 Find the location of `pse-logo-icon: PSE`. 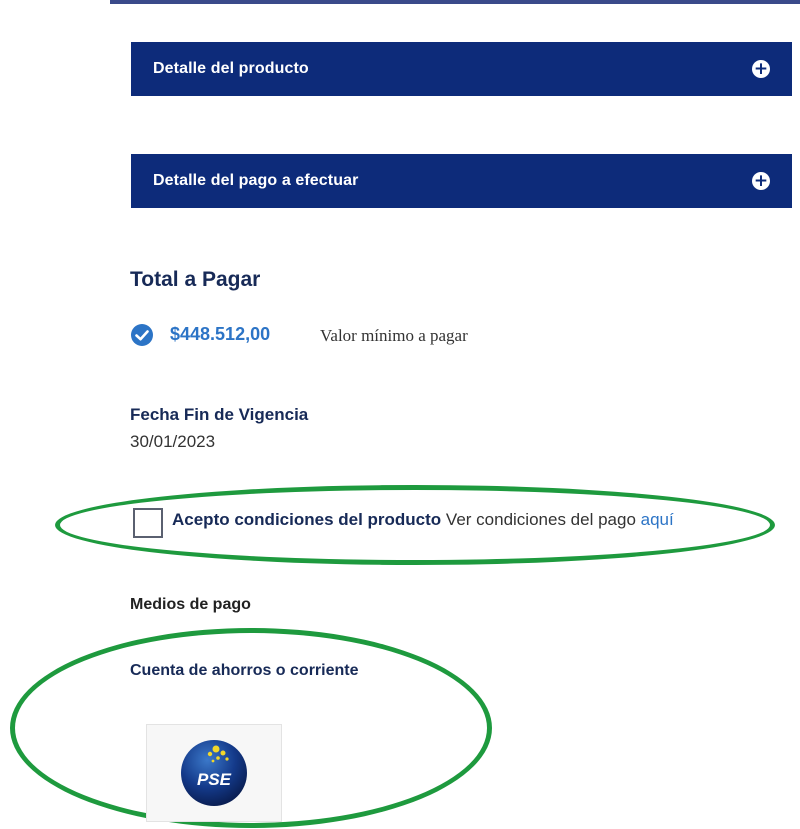

pse-logo-icon: PSE is located at coordinates (214, 773).